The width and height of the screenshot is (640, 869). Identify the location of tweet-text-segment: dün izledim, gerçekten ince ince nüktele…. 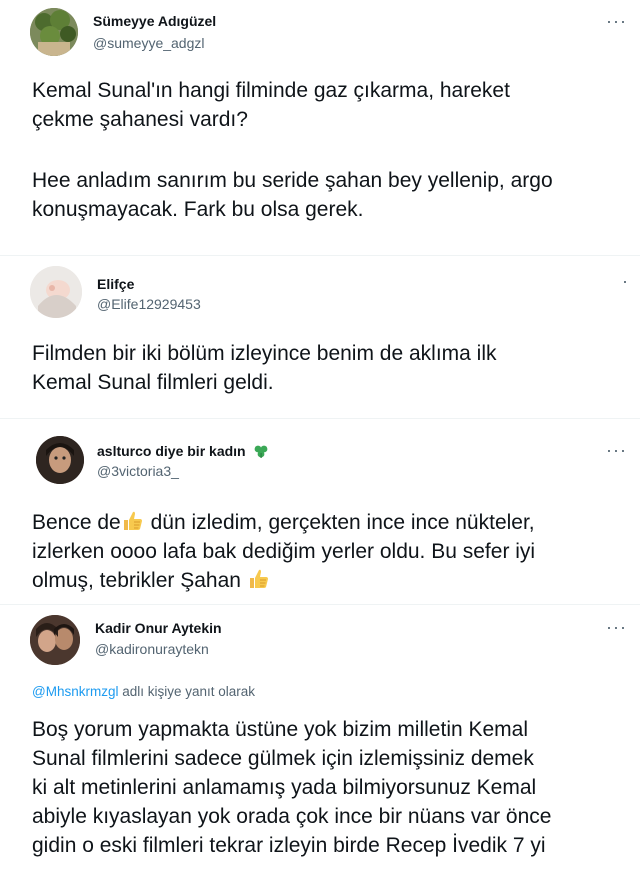
(339, 522).